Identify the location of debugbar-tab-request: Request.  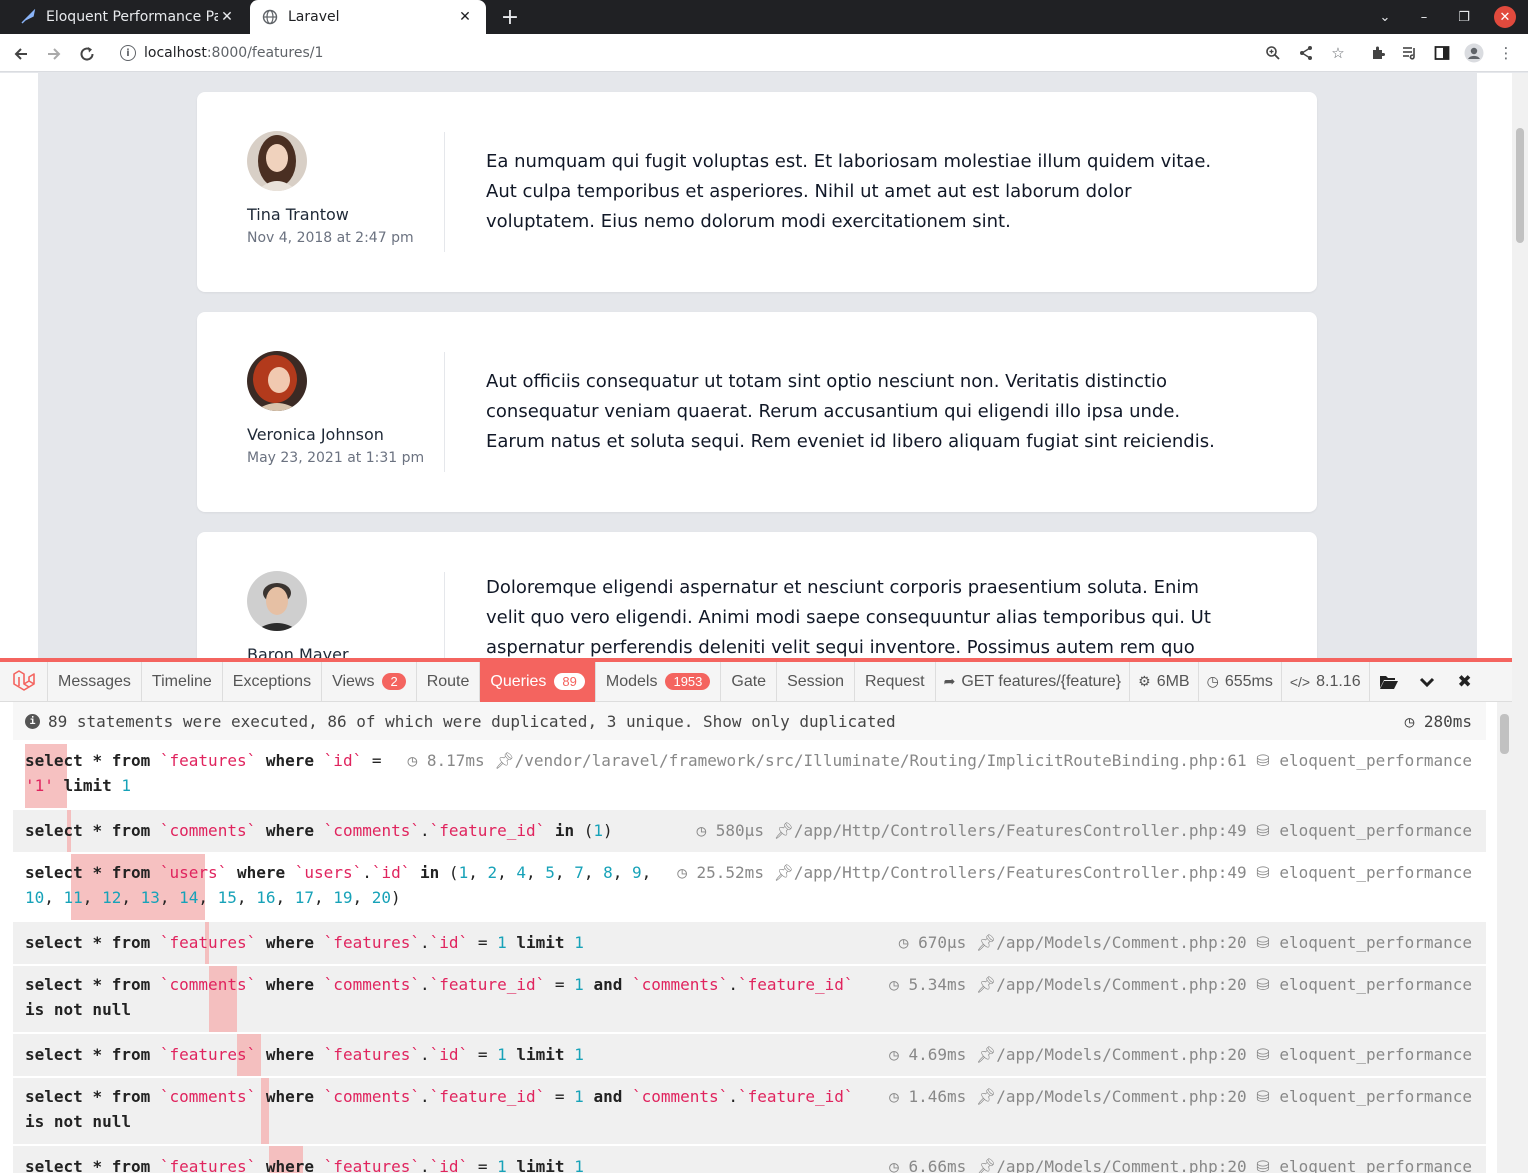
(895, 681).